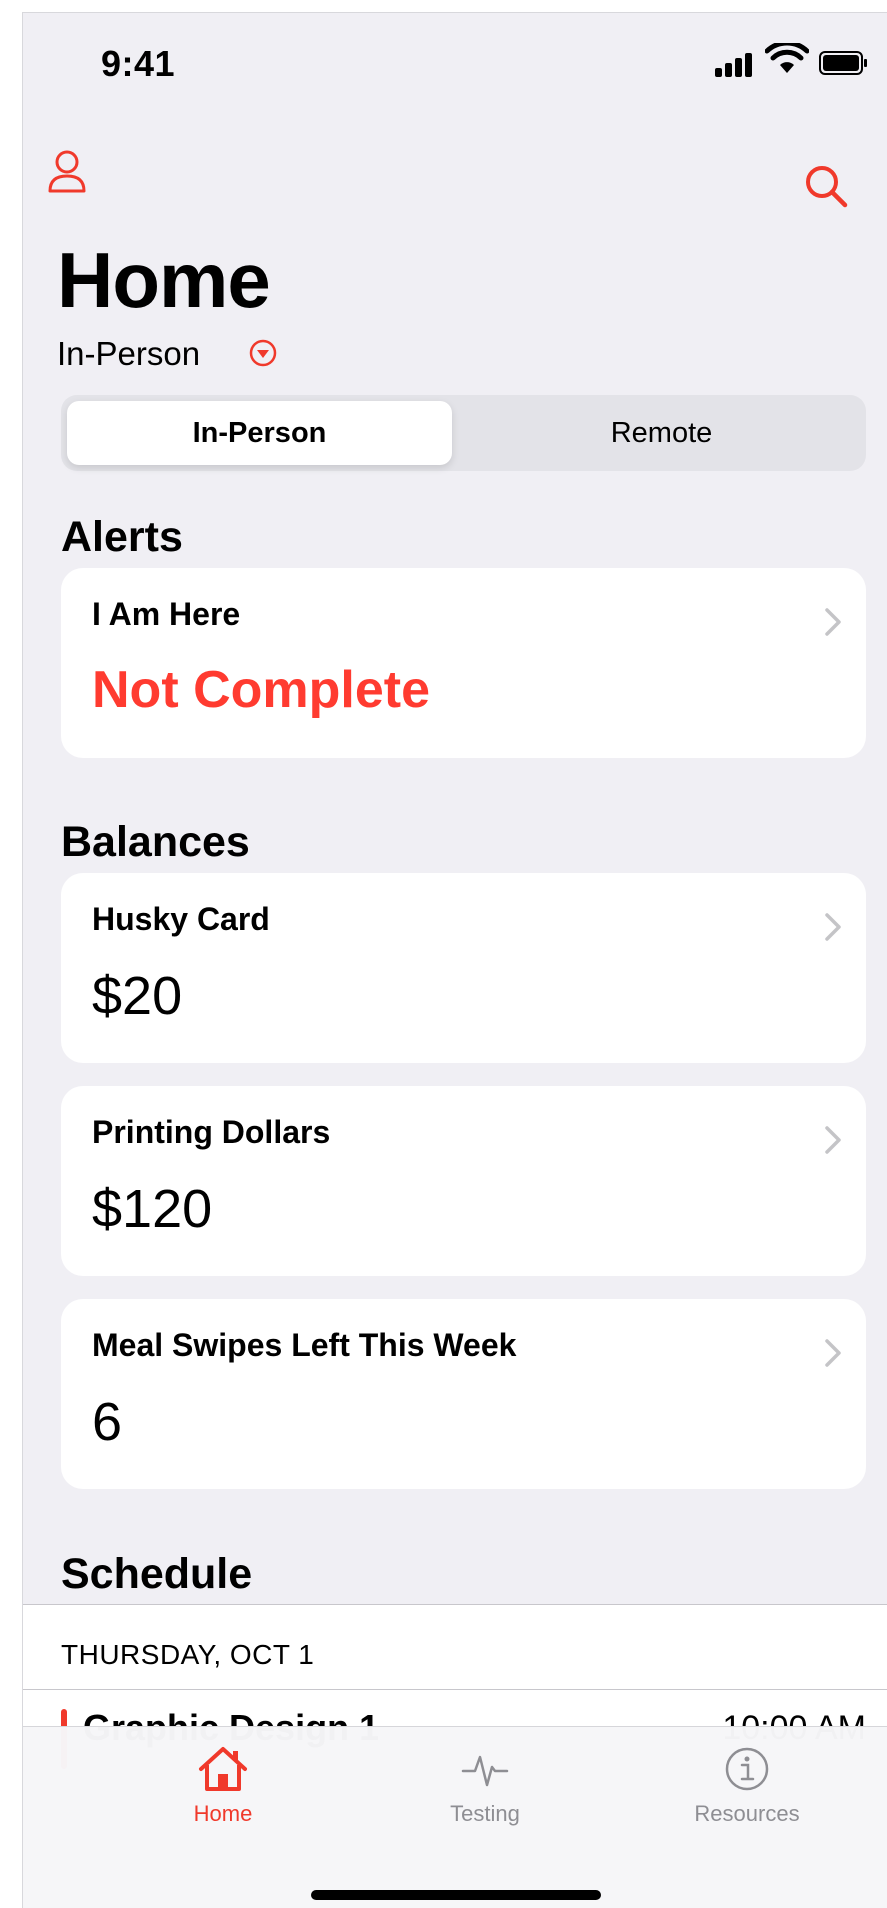 The image size is (887, 1908). What do you see at coordinates (747, 1769) in the screenshot?
I see `info-icon` at bounding box center [747, 1769].